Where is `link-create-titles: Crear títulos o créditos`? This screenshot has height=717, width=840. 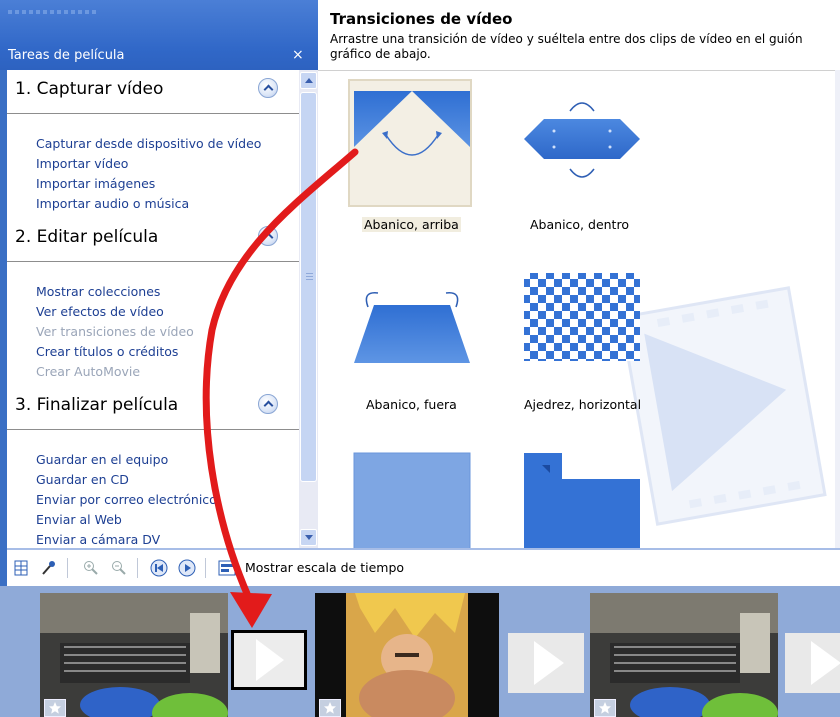 link-create-titles: Crear títulos o créditos is located at coordinates (167, 352).